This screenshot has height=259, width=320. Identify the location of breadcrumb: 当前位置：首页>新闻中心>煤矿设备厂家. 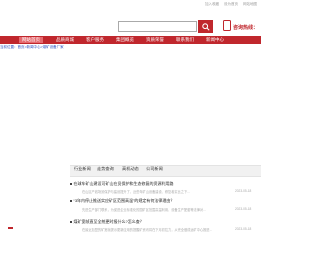
(32, 47).